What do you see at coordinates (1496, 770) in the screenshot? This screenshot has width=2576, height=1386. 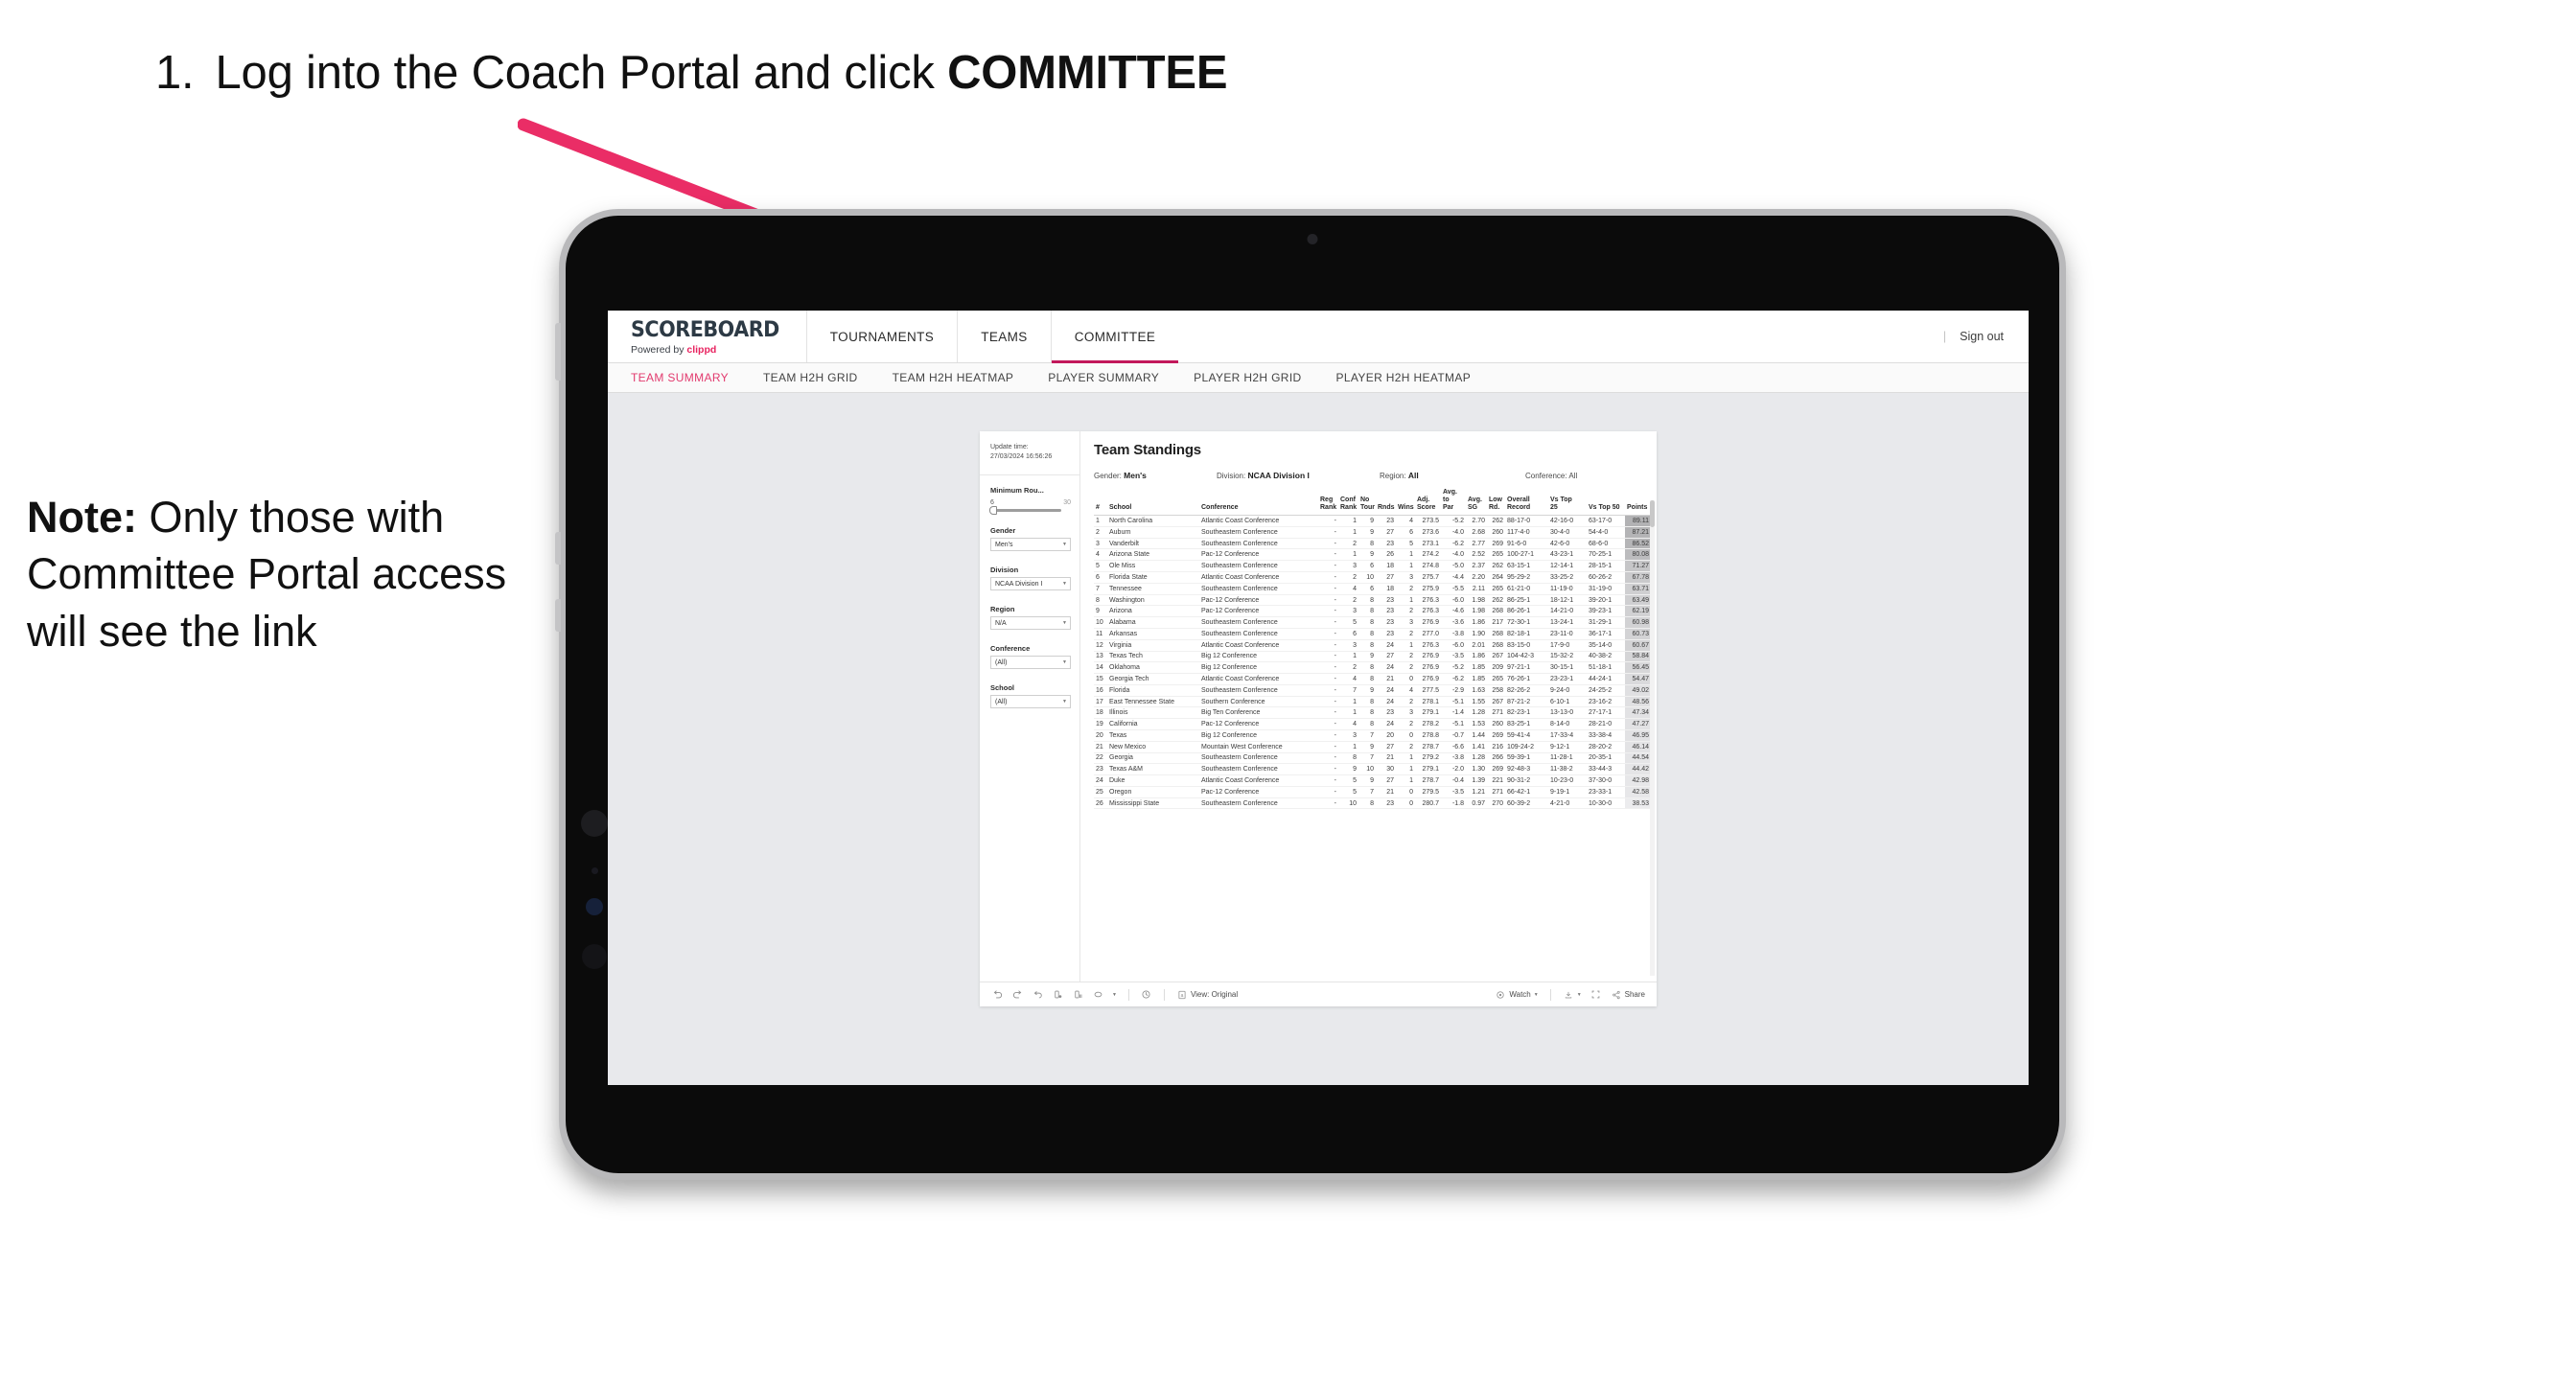 I see `table-cell: 269` at bounding box center [1496, 770].